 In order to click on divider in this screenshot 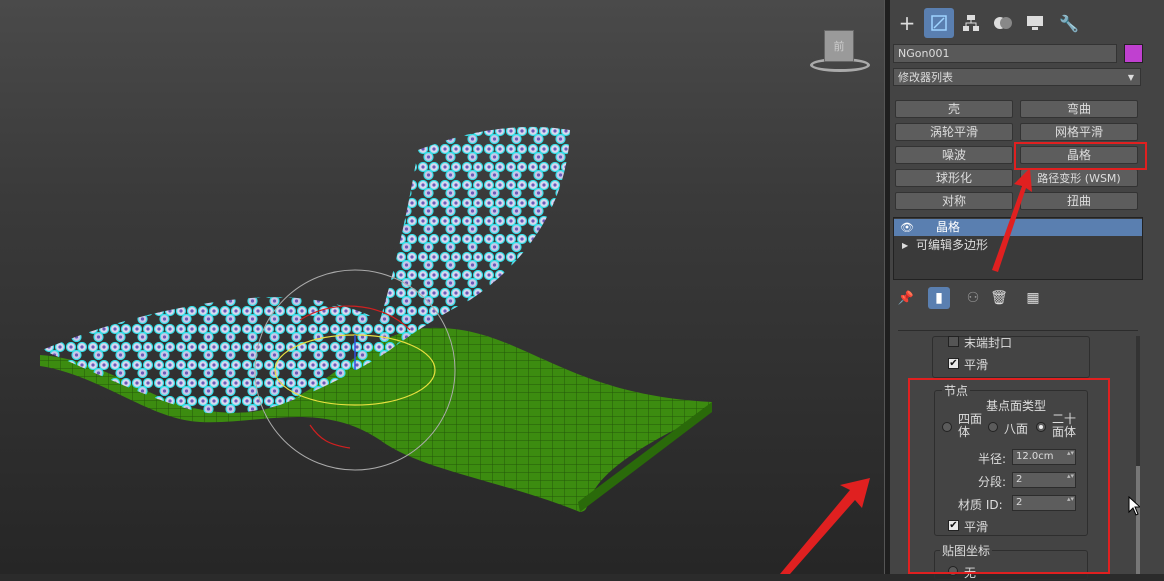, I will do `click(1018, 330)`.